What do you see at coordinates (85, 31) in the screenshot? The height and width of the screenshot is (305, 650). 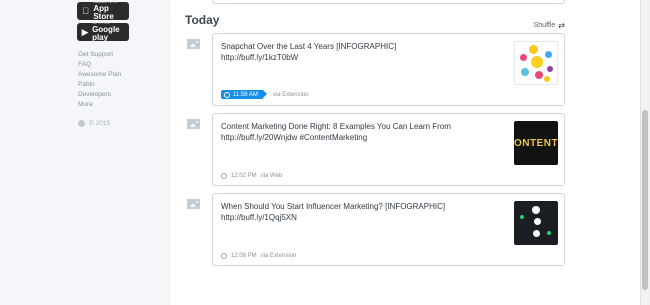 I see `play-icon: ▶` at bounding box center [85, 31].